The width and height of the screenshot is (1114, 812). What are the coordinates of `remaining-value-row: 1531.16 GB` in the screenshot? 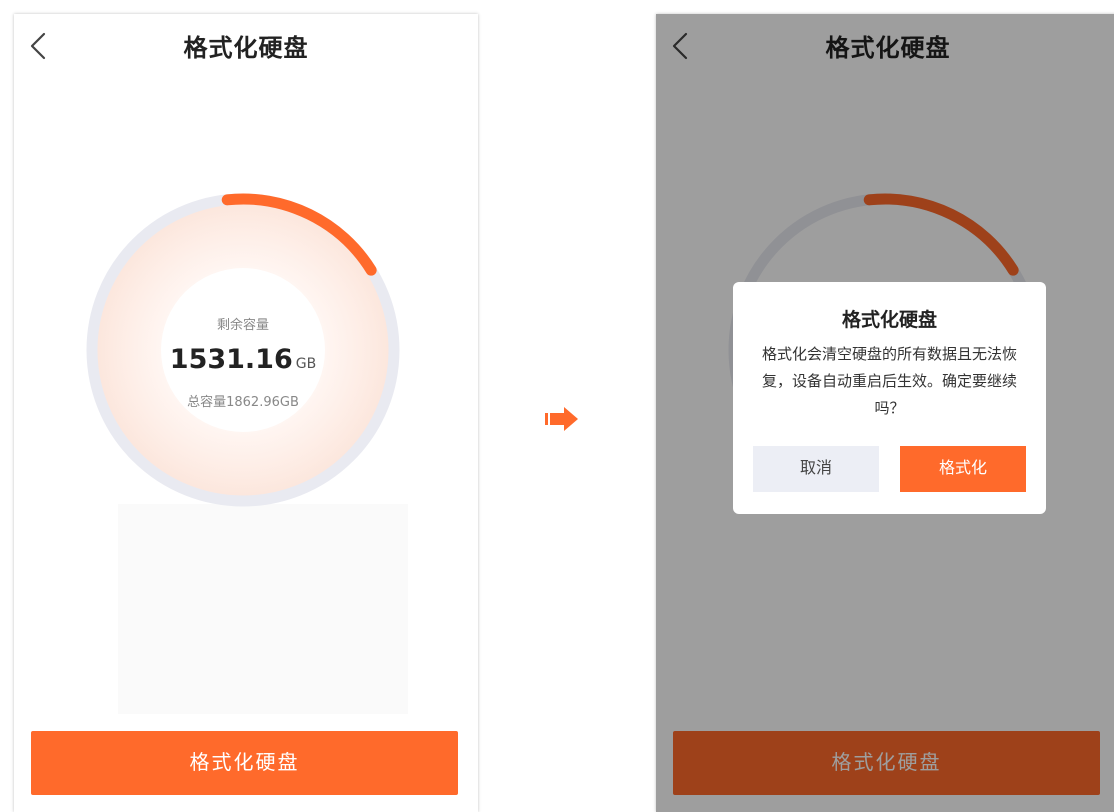 It's located at (243, 359).